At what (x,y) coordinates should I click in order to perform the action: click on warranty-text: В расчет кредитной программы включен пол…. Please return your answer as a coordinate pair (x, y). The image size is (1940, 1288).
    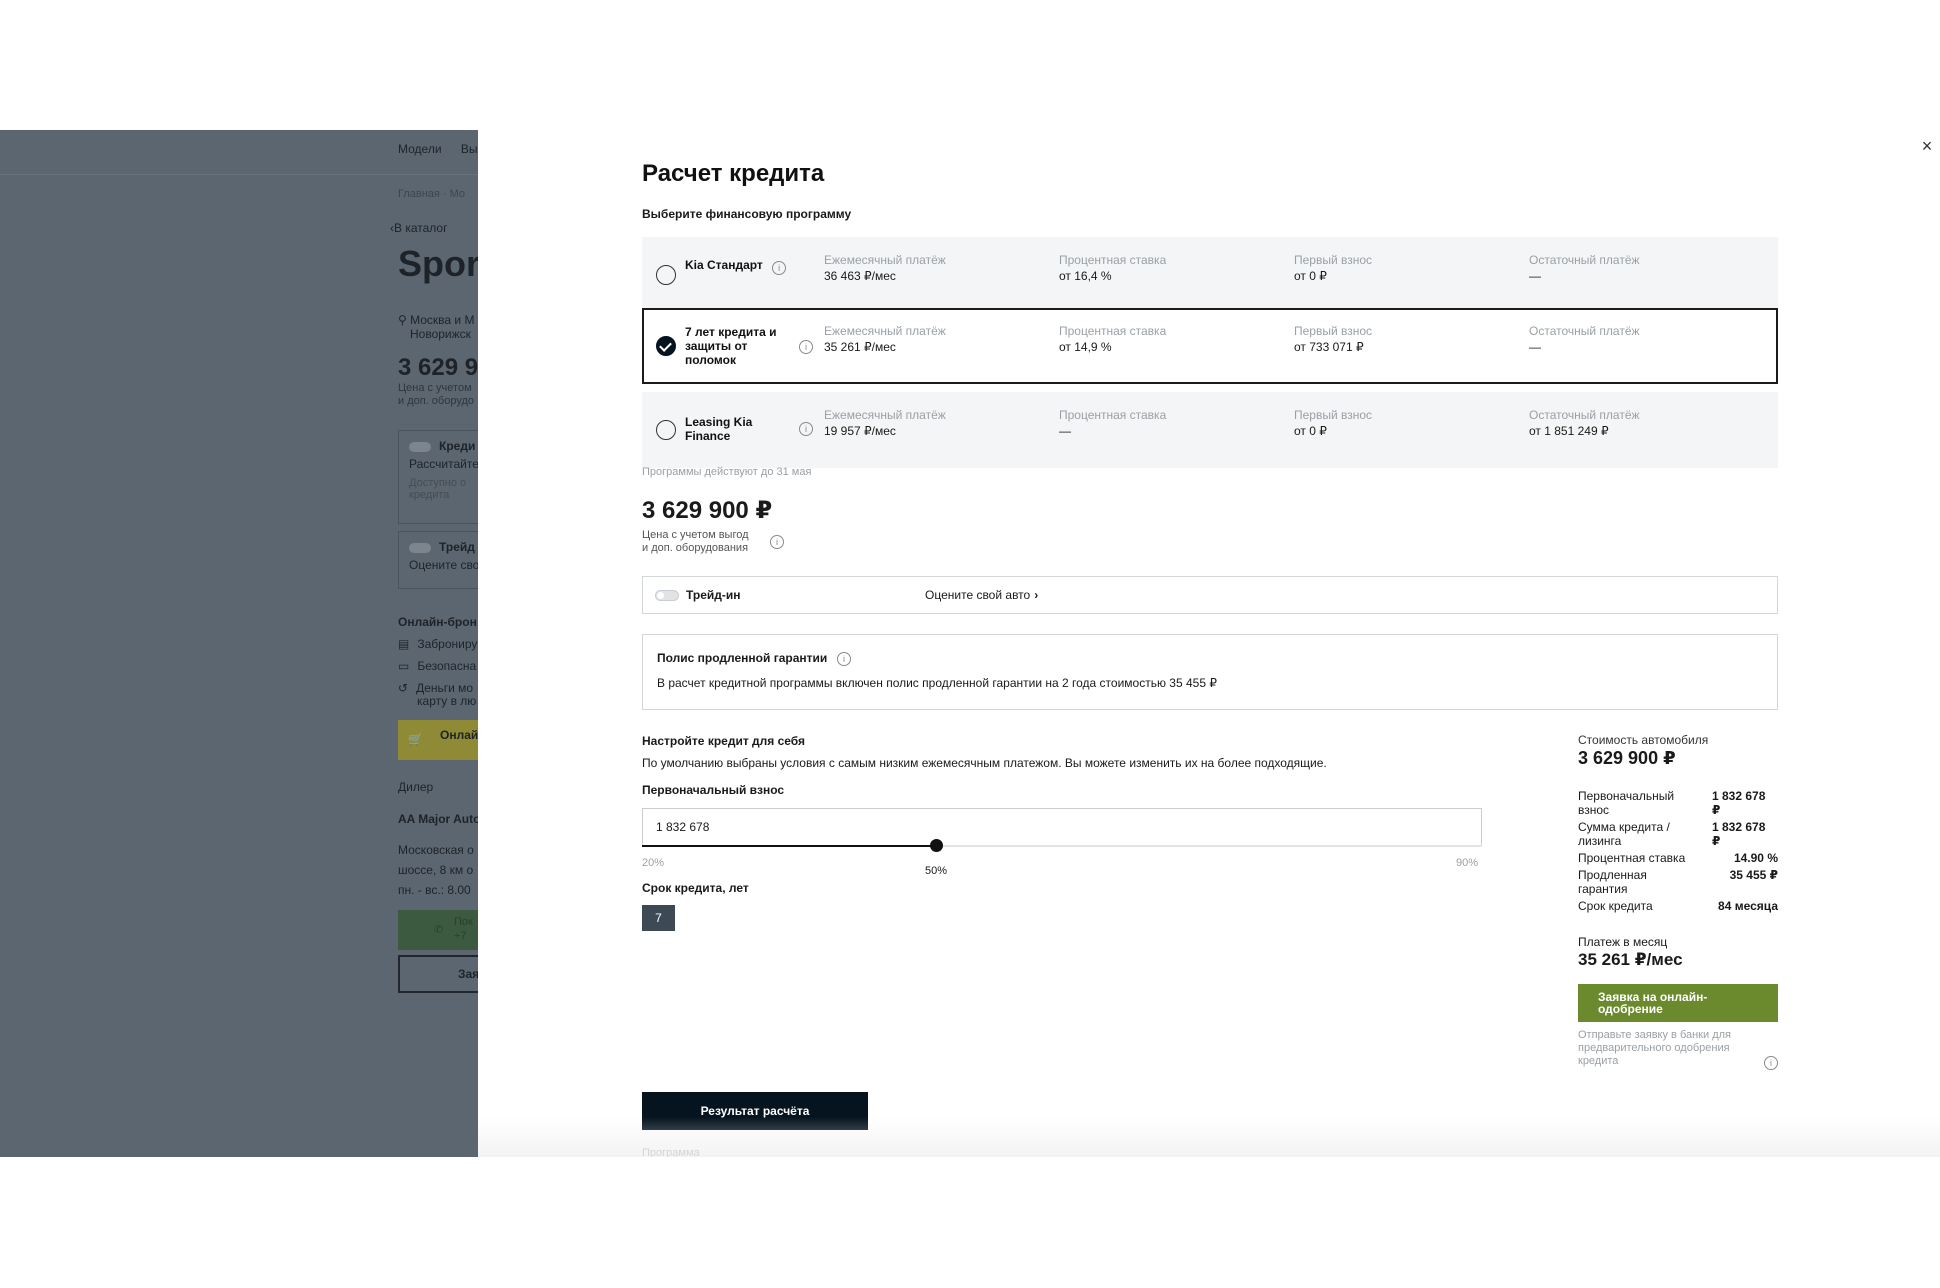
    Looking at the image, I should click on (937, 683).